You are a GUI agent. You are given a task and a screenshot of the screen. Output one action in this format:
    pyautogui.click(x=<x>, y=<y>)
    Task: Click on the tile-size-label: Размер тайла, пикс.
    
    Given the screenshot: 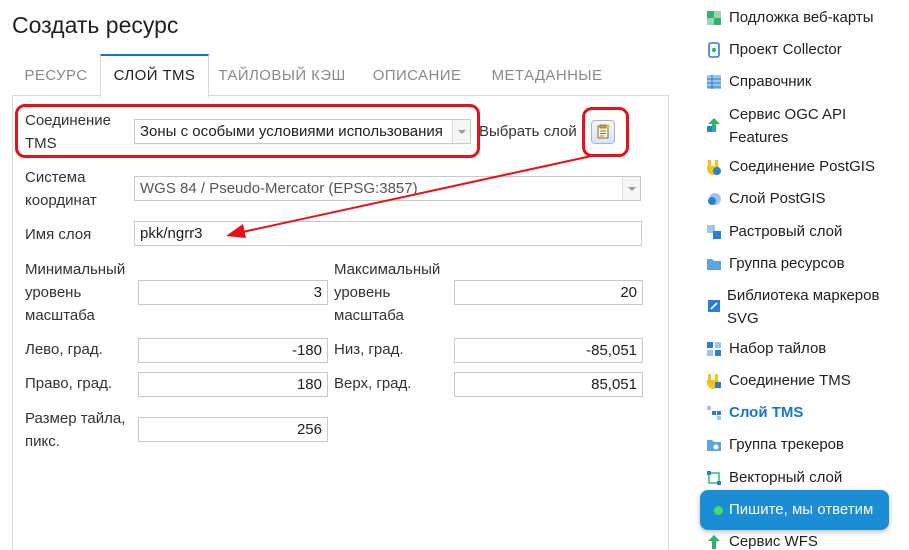 What is the action you would take?
    pyautogui.click(x=75, y=430)
    